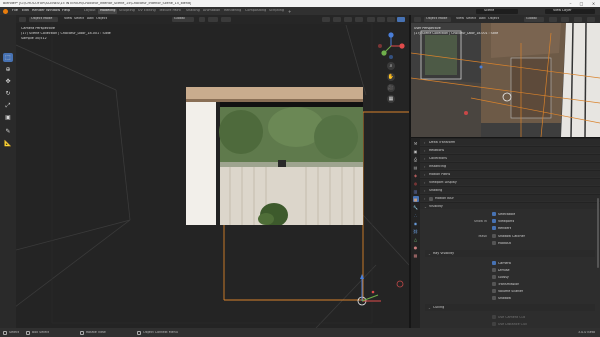 The height and width of the screenshot is (337, 600). What do you see at coordinates (255, 11) in the screenshot?
I see `tab-compositing: Compositing` at bounding box center [255, 11].